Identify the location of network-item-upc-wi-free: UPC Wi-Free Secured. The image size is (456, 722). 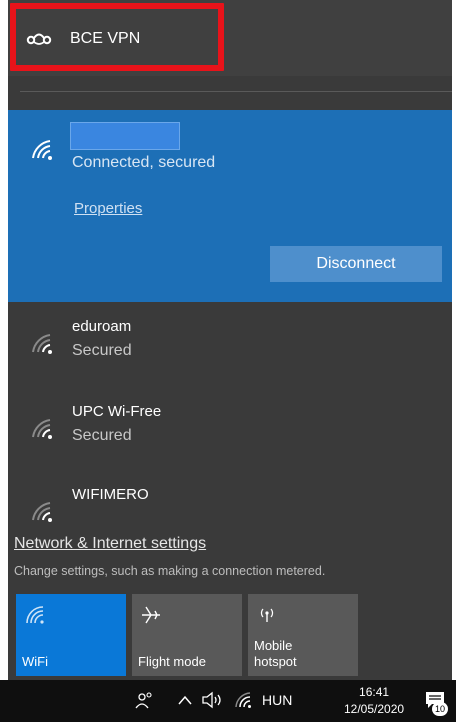
(230, 435).